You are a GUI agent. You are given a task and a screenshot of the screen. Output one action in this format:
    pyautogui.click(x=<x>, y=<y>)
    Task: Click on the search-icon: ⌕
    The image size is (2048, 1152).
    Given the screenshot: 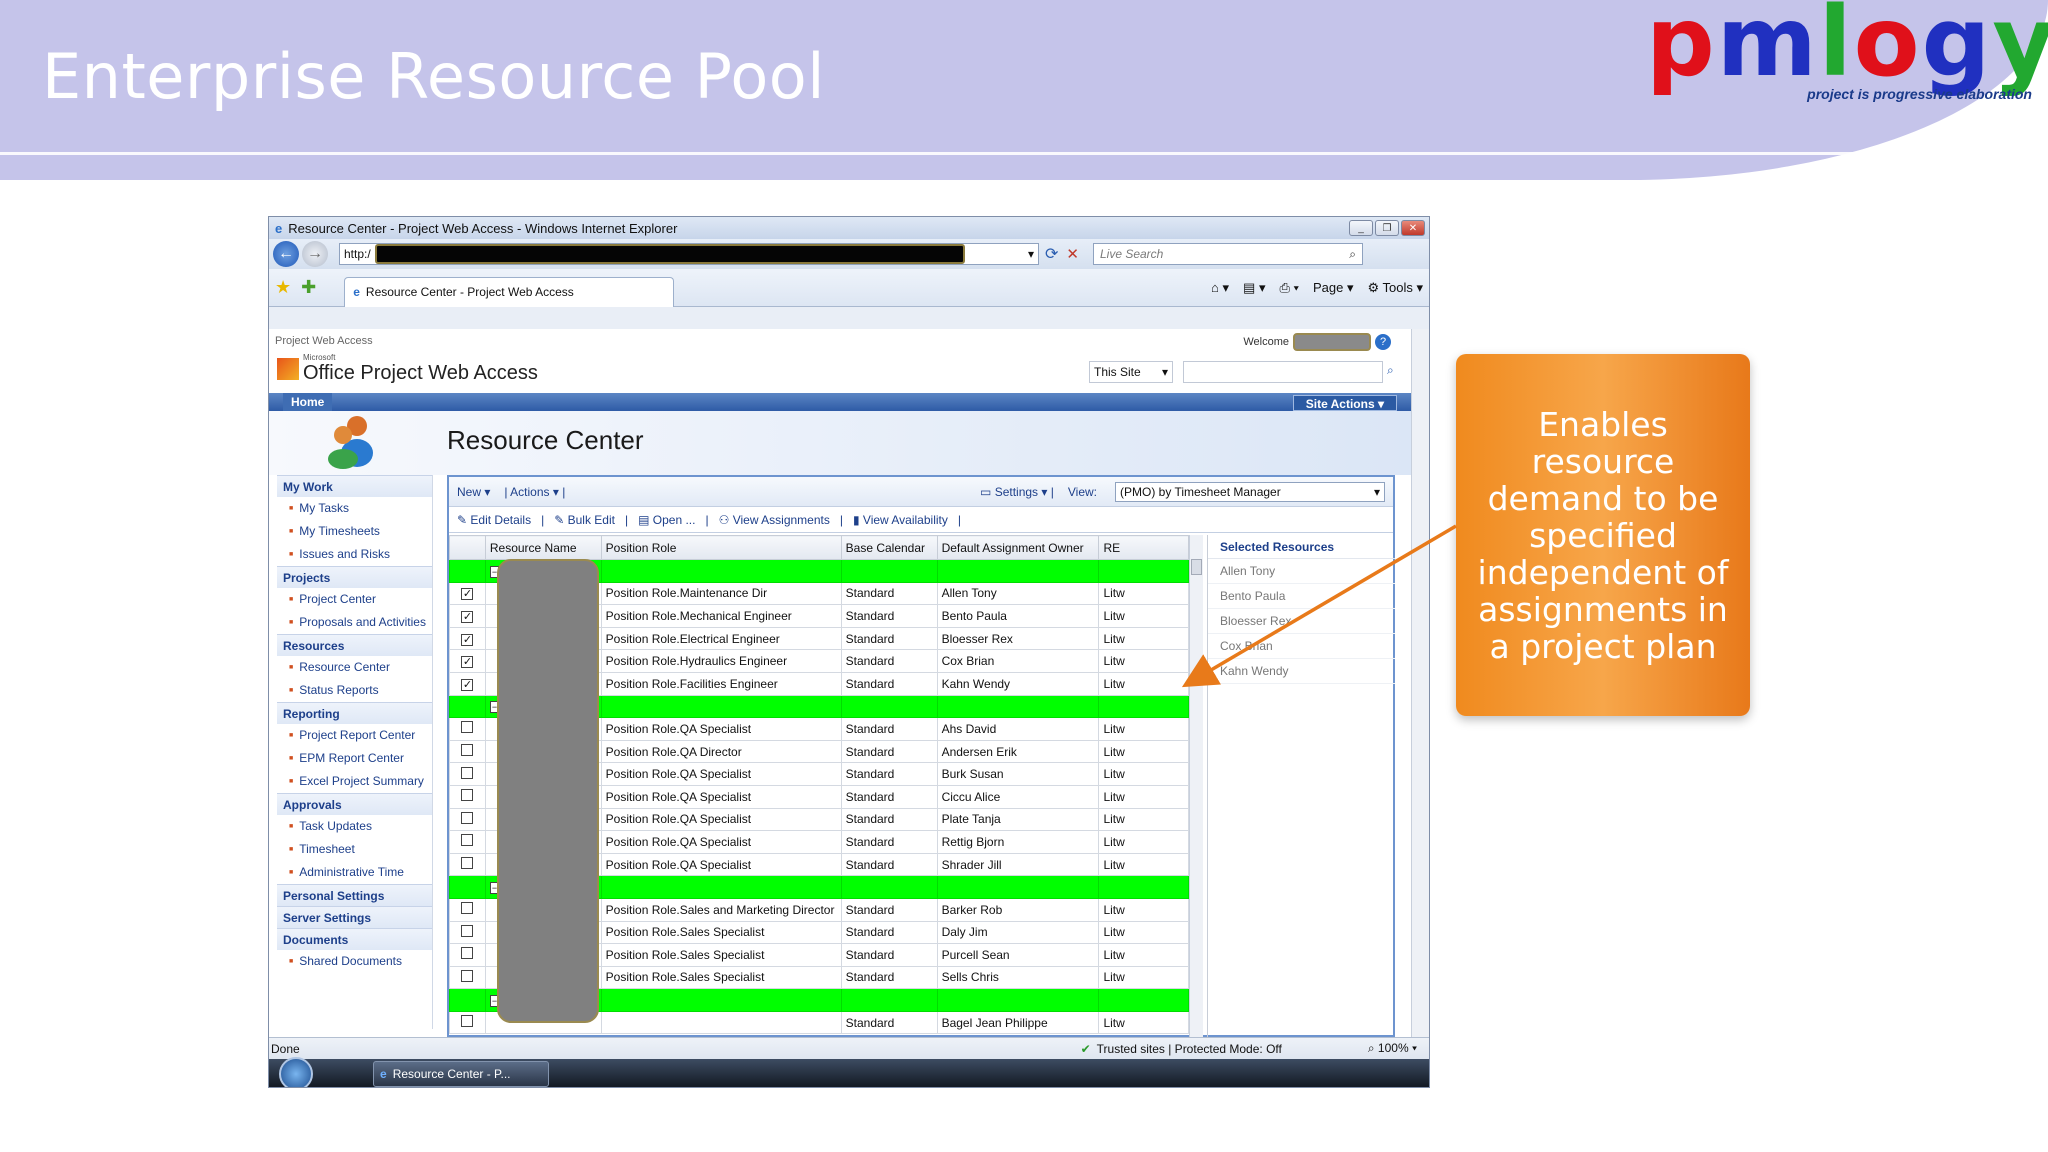 What is the action you would take?
    pyautogui.click(x=1355, y=254)
    